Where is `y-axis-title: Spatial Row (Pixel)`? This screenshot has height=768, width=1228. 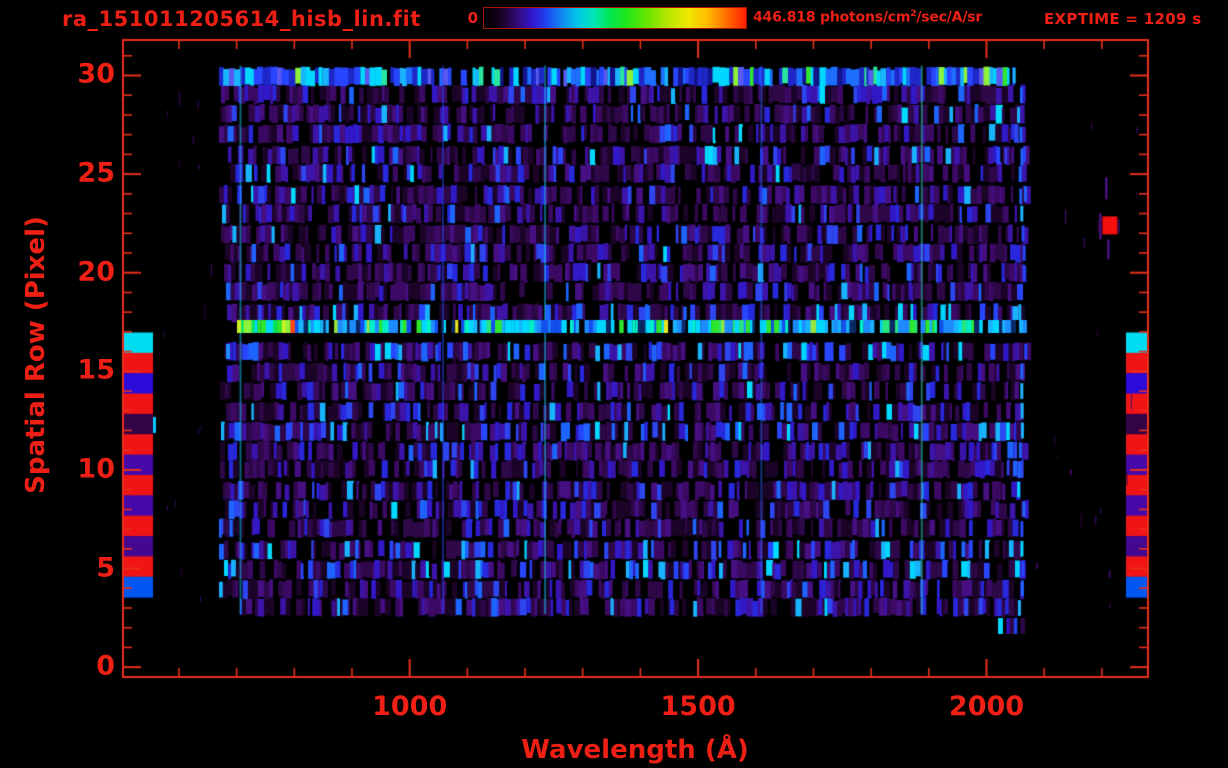 y-axis-title: Spatial Row (Pixel) is located at coordinates (36, 355).